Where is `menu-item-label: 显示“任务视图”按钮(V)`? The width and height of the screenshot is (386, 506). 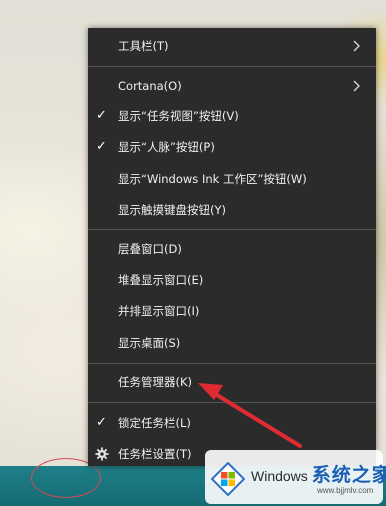
menu-item-label: 显示“任务视图”按钮(V) is located at coordinates (178, 116).